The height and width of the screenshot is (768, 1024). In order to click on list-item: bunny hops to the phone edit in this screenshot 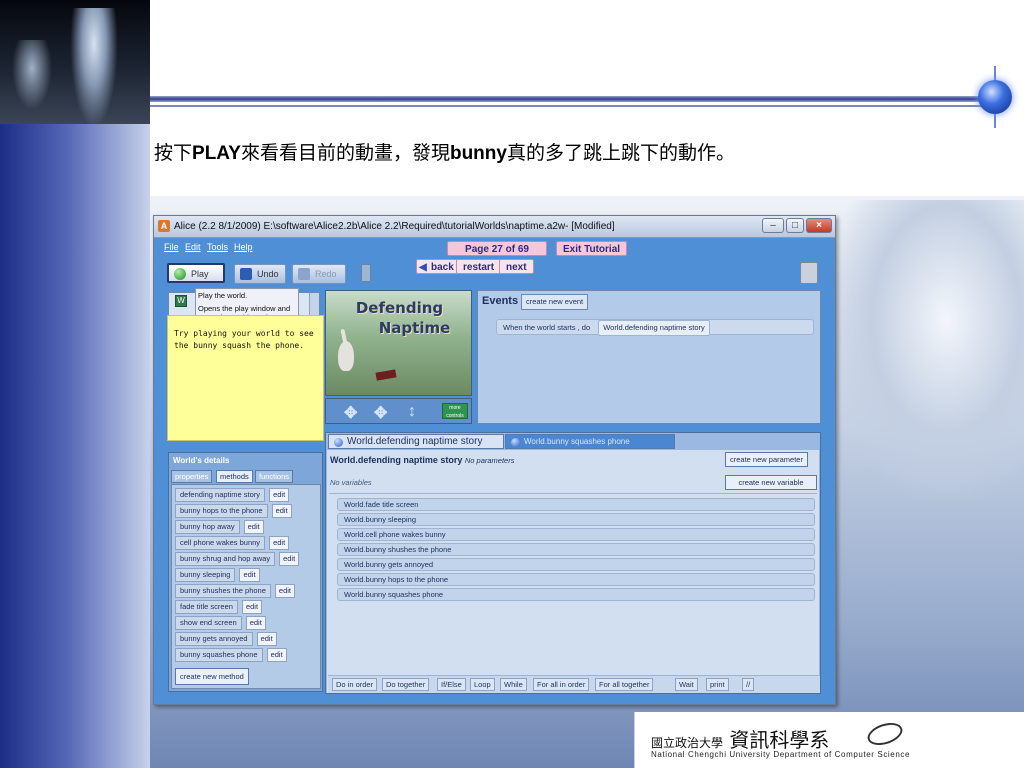, I will do `click(233, 511)`.